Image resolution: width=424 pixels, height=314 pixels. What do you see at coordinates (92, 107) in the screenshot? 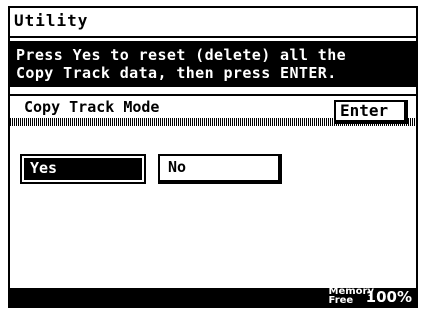
I see `mode-label: Copy Track Mode` at bounding box center [92, 107].